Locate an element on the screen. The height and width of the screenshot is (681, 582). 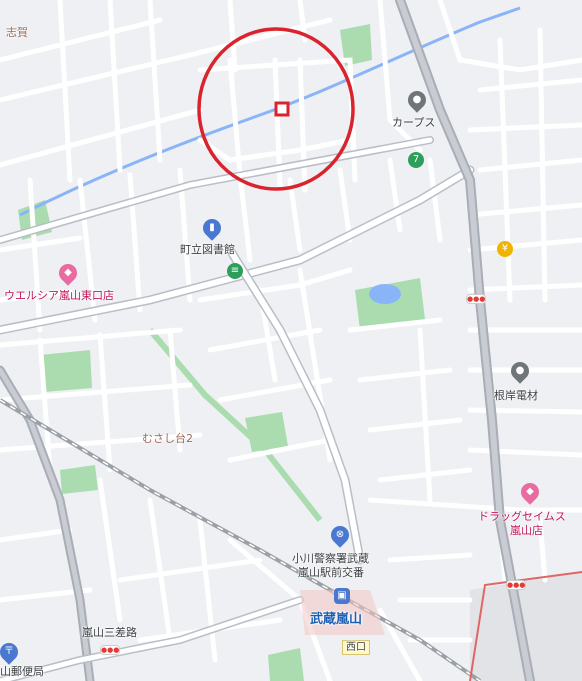
train-station-icon: ▣ is located at coordinates (342, 596).